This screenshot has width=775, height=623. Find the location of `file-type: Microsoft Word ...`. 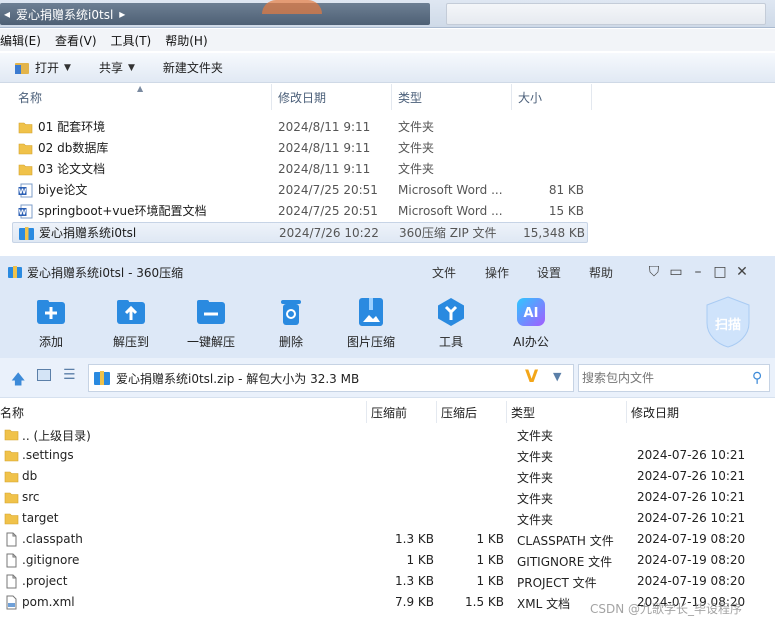

file-type: Microsoft Word ... is located at coordinates (450, 190).